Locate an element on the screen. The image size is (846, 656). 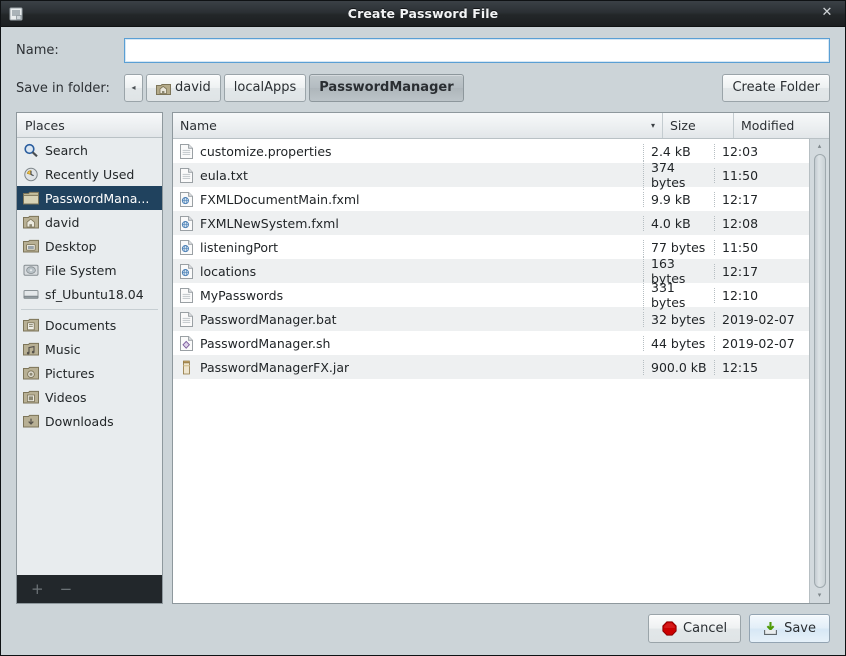
sidebar-item-david: david is located at coordinates (89, 222).